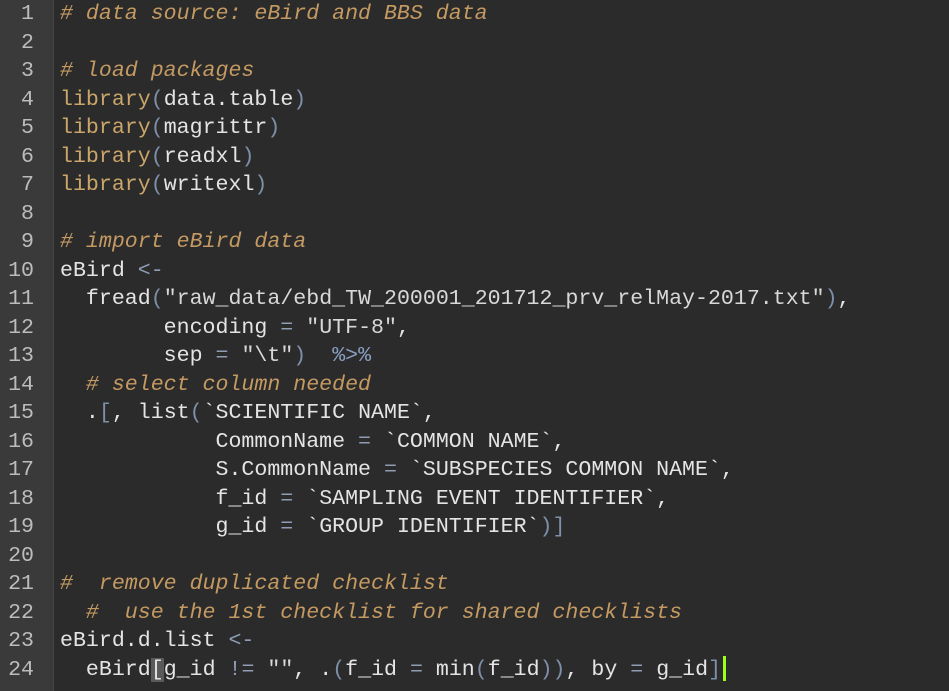 This screenshot has width=949, height=691. What do you see at coordinates (27, 99) in the screenshot?
I see `line-number: 4` at bounding box center [27, 99].